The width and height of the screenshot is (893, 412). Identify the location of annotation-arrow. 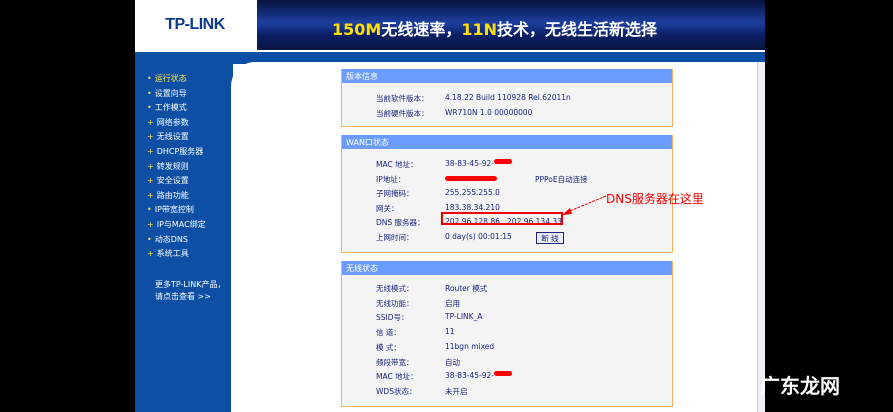
(584, 205).